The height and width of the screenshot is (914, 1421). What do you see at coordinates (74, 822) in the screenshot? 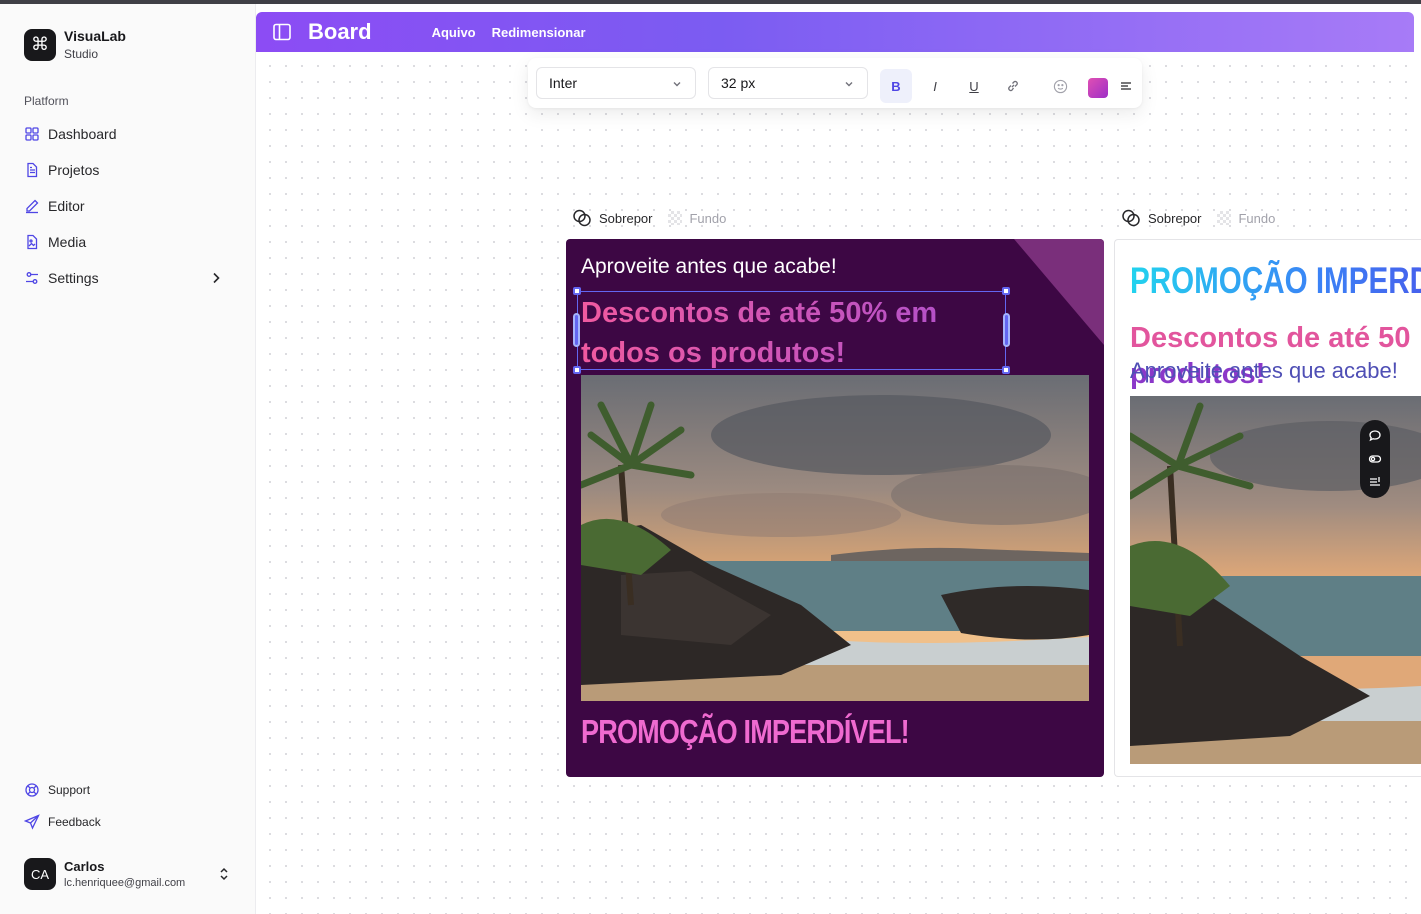
I see `feedback-label: Feedback` at bounding box center [74, 822].